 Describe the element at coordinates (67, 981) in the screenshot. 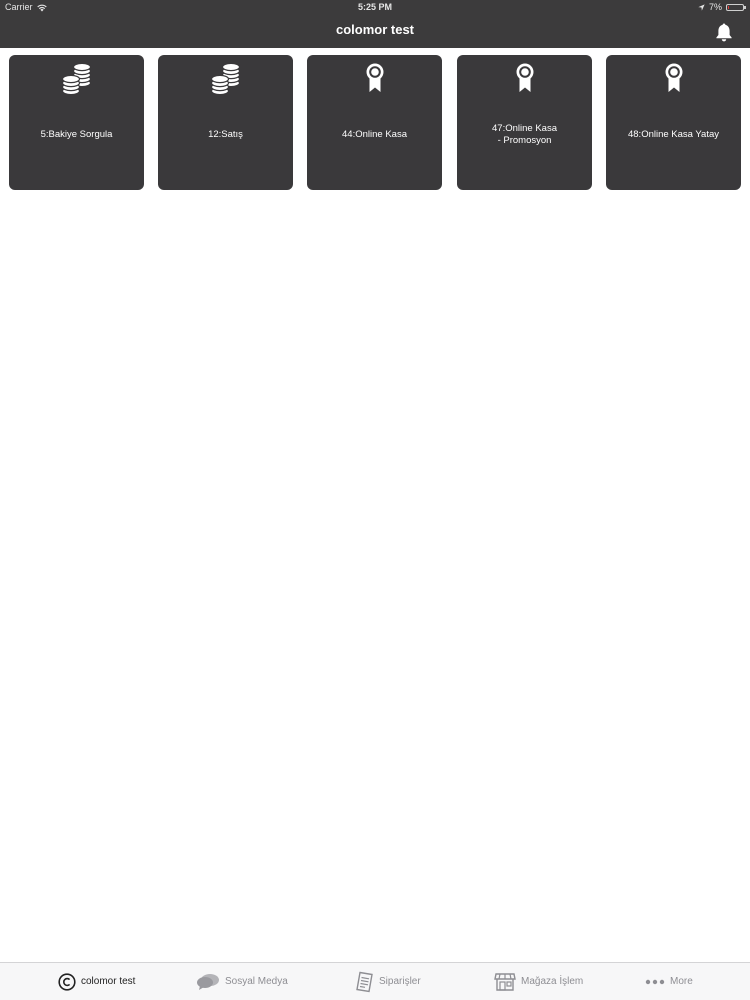

I see `copyright-icon` at that location.